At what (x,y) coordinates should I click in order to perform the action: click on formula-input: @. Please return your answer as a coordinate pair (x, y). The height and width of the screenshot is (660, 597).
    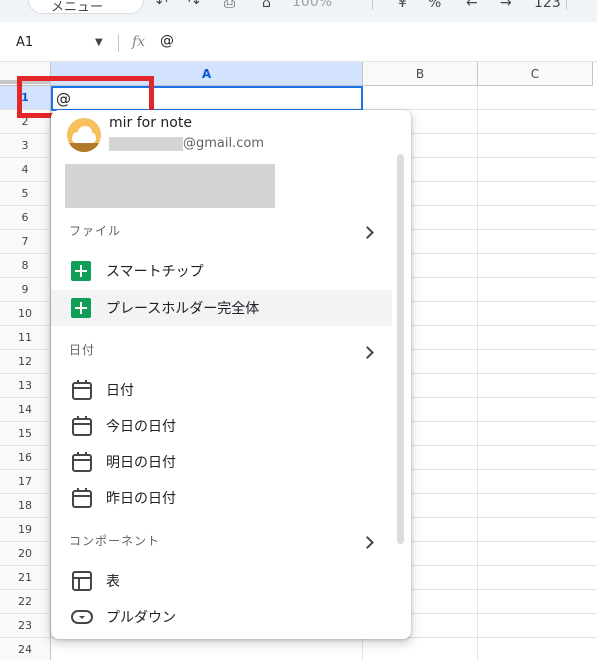
    Looking at the image, I should click on (167, 41).